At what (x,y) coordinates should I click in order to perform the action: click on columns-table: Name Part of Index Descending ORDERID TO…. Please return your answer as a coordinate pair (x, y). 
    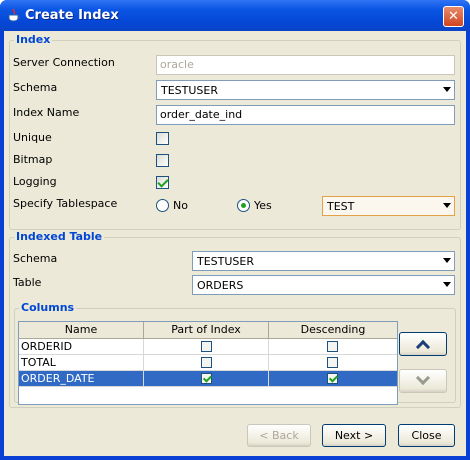
    Looking at the image, I should click on (208, 363).